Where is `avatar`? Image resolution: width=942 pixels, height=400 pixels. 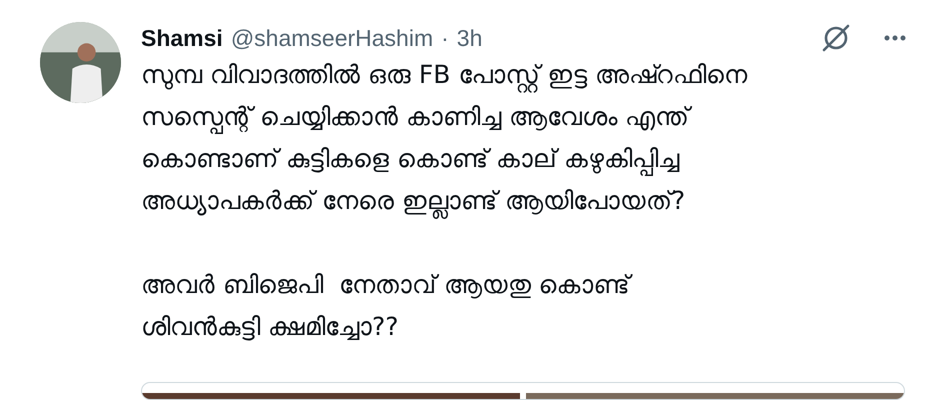
avatar is located at coordinates (80, 62).